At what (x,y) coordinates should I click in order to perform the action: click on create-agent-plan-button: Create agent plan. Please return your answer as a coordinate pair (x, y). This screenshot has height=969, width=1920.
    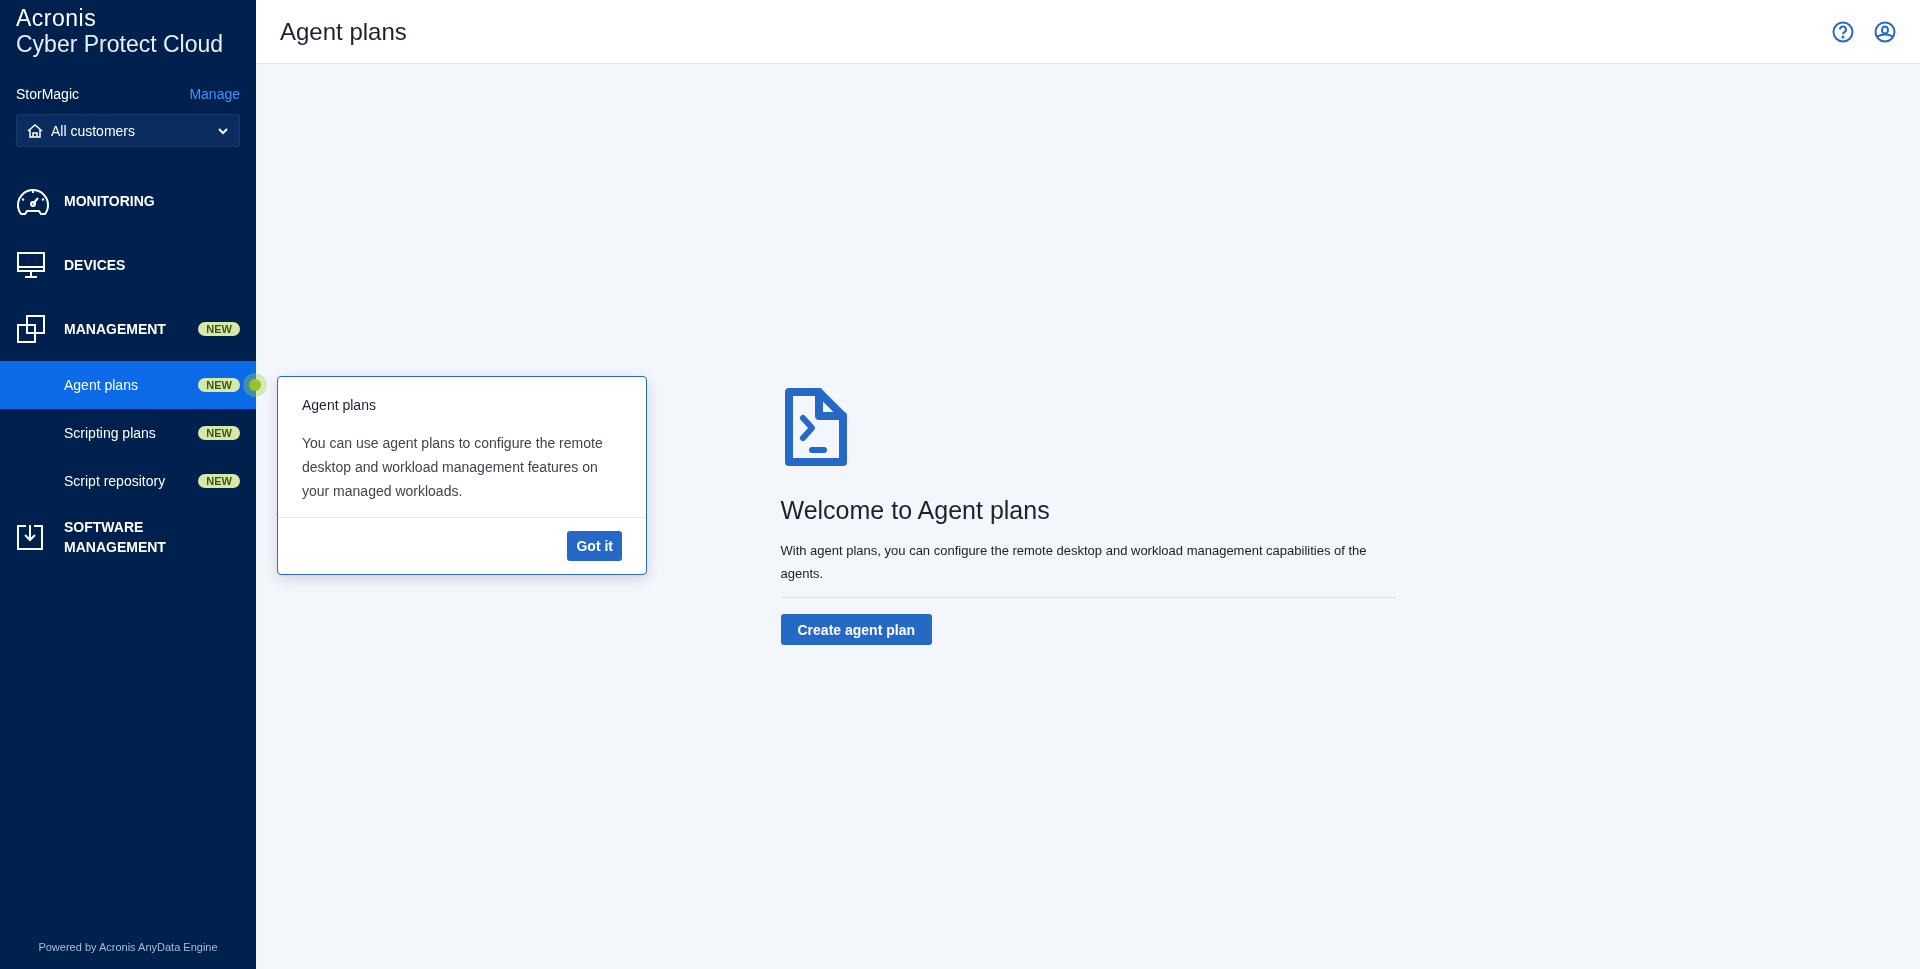
    Looking at the image, I should click on (856, 629).